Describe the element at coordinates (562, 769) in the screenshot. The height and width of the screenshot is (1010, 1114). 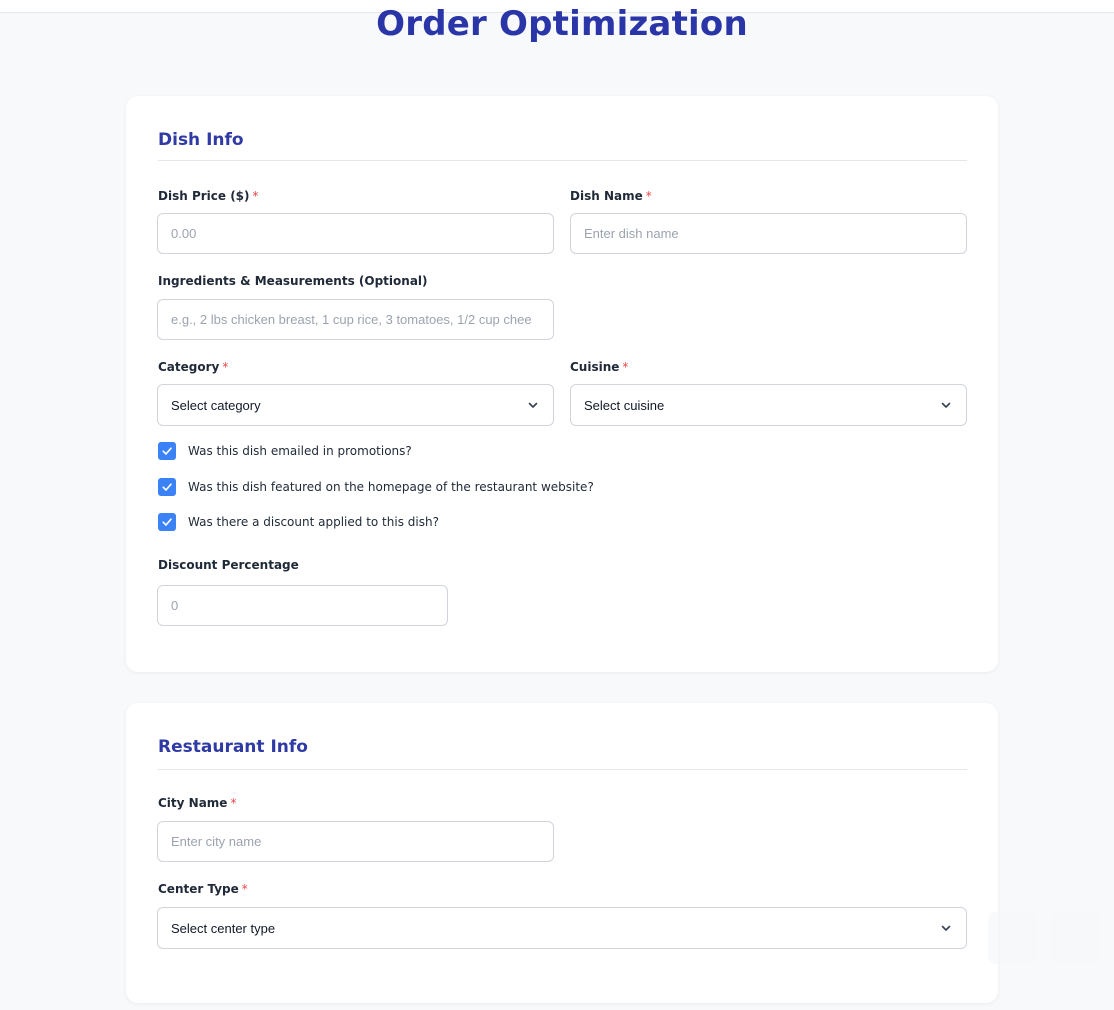
I see `restaurant-info-divider` at that location.